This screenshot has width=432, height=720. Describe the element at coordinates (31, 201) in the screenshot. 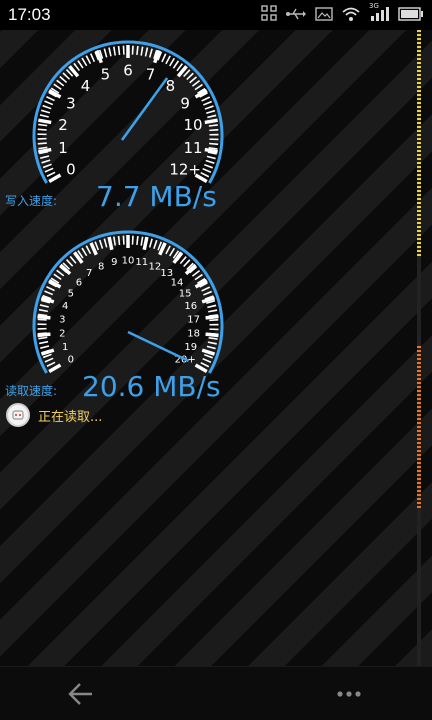

I see `write-speed-label: 写入速度:` at that location.